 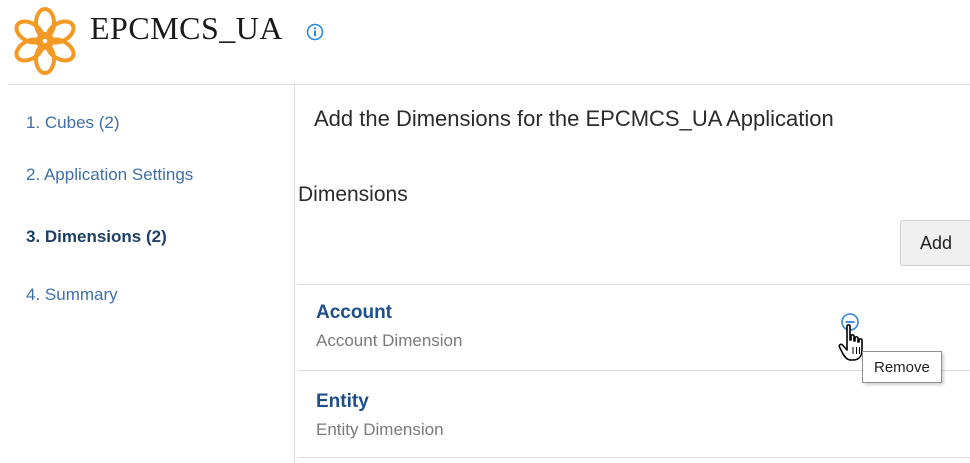 What do you see at coordinates (45, 41) in the screenshot?
I see `flower-logo-icon` at bounding box center [45, 41].